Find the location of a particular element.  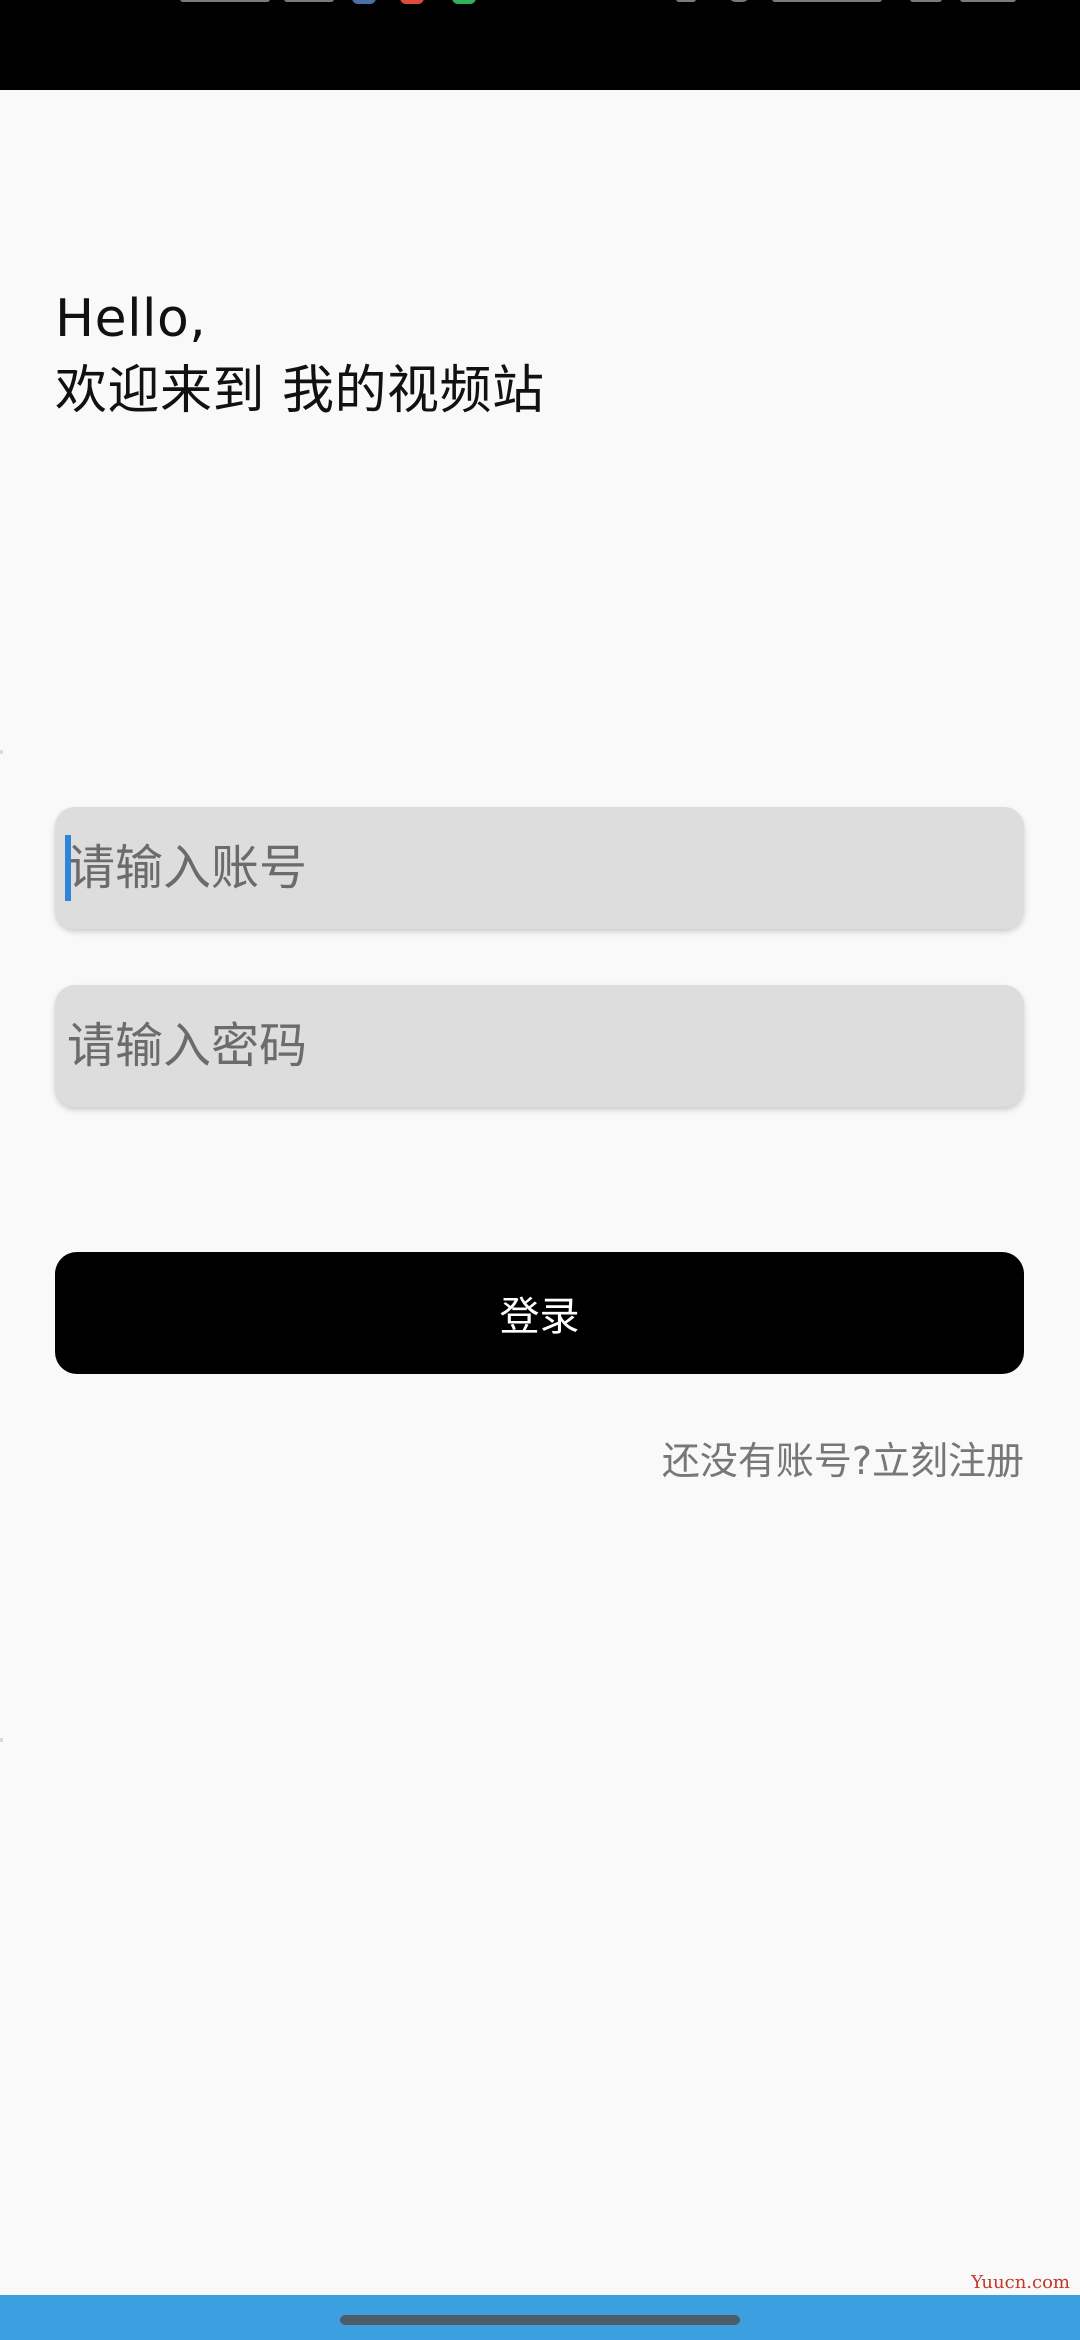

welcome-heading: Hello, 欢迎来到 我的视频站 is located at coordinates (300, 355).